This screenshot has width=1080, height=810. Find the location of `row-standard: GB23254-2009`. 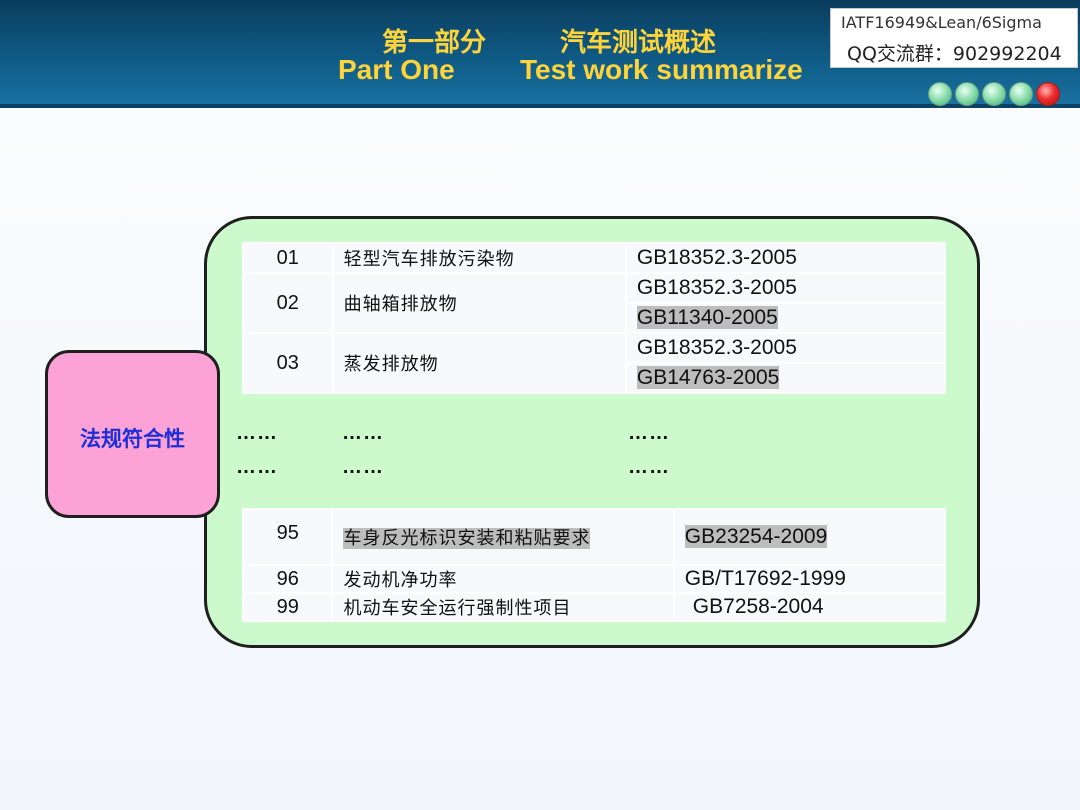

row-standard: GB23254-2009 is located at coordinates (809, 537).